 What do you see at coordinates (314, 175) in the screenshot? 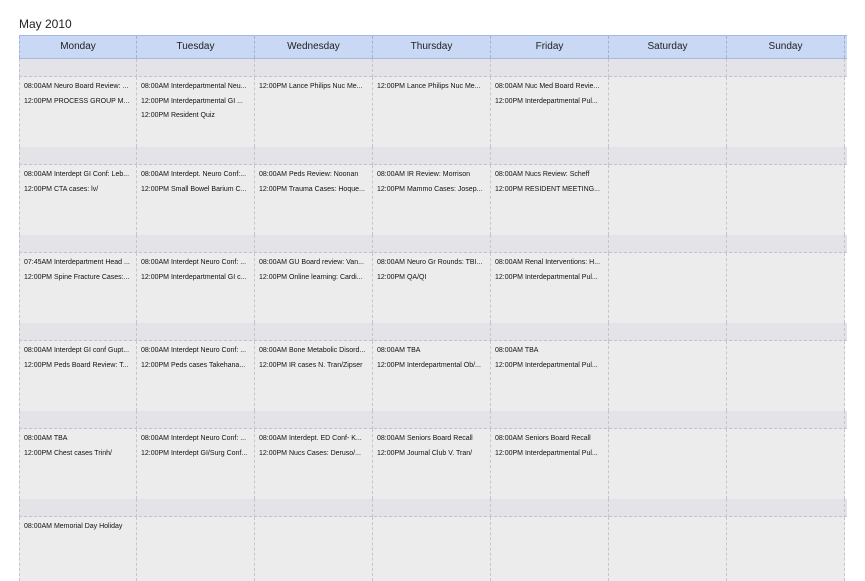
I see `calendar-event: 08:00AM Peds Review: Noonan` at bounding box center [314, 175].